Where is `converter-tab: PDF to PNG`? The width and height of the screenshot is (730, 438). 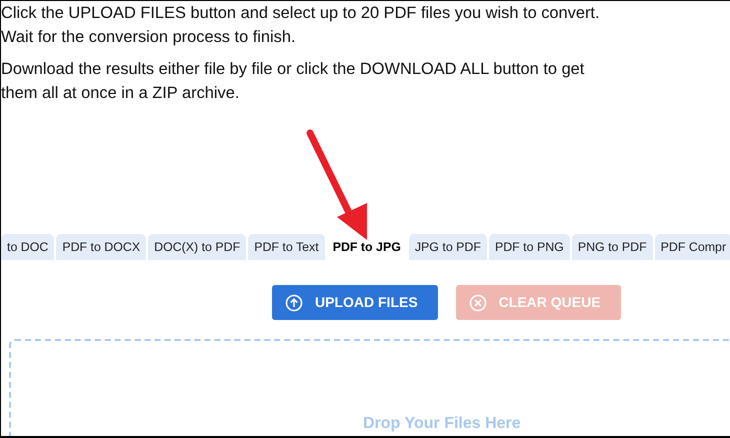
converter-tab: PDF to PNG is located at coordinates (529, 247).